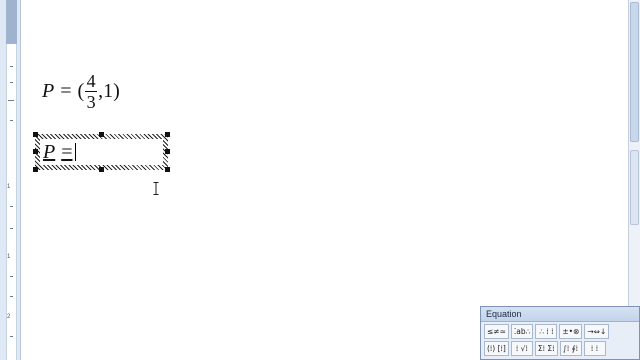  I want to click on ruler-page-strip, so click(11, 180).